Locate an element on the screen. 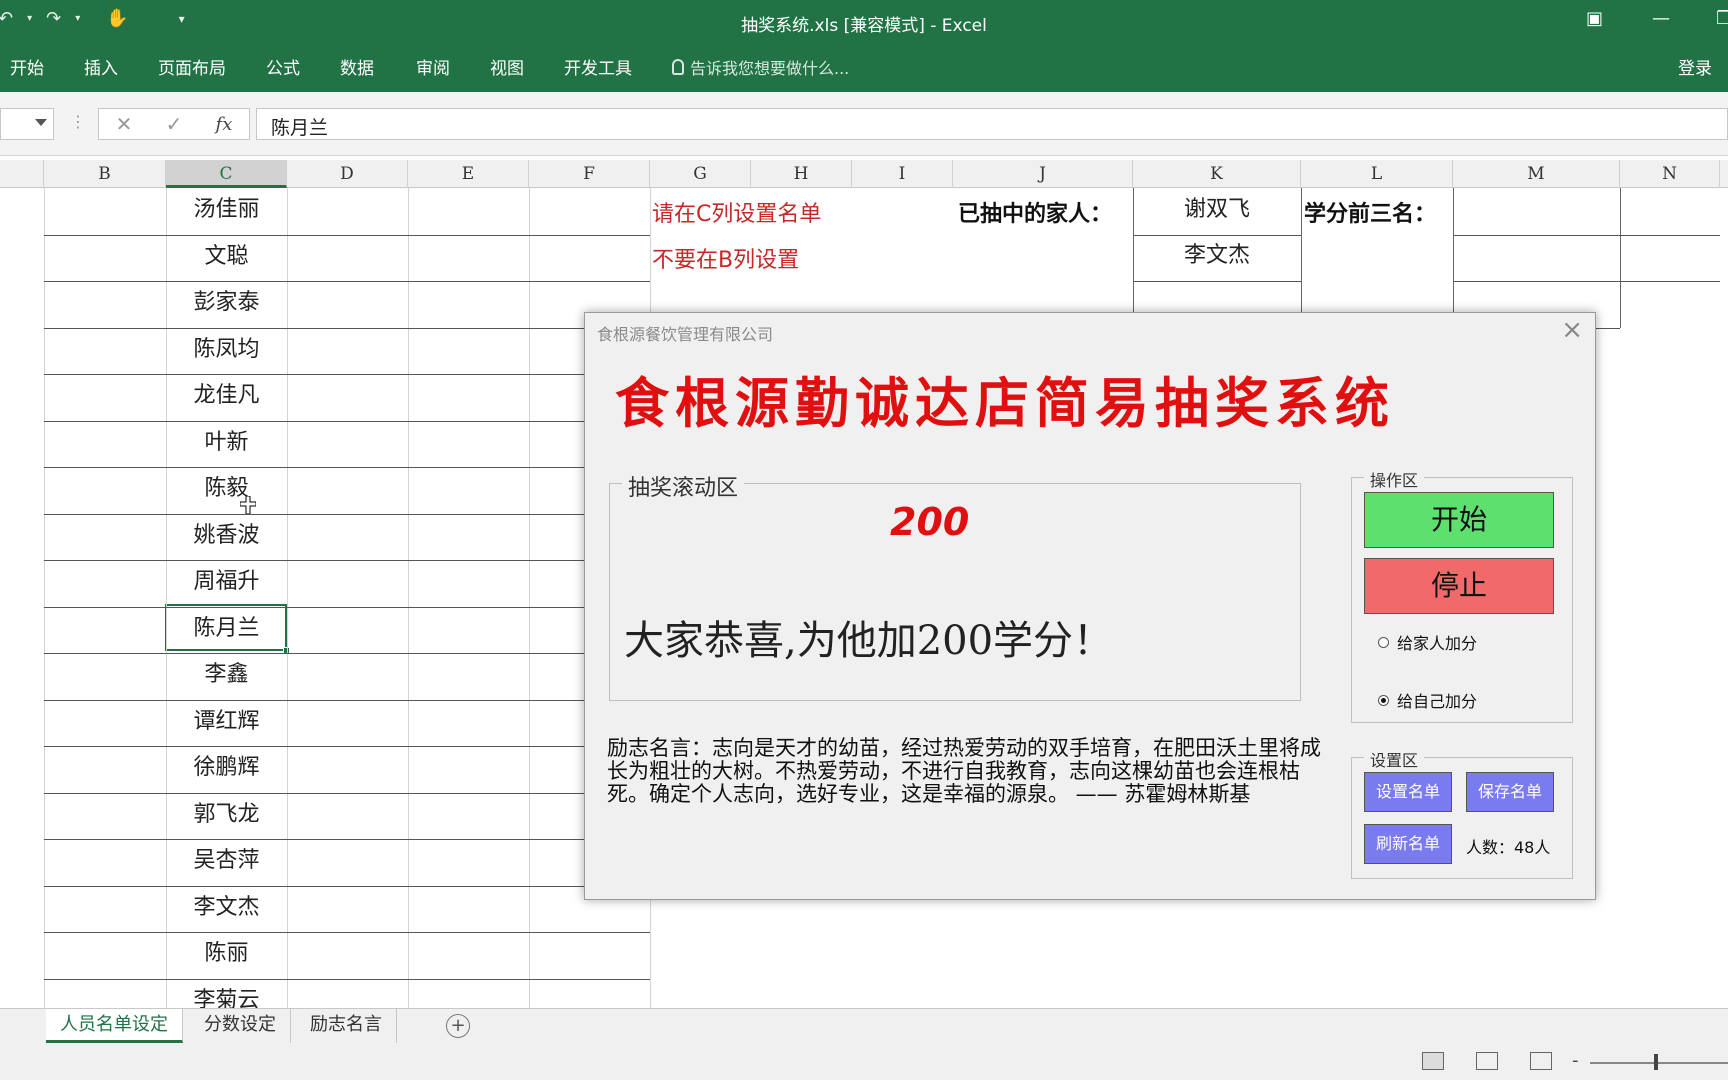 Image resolution: width=1728 pixels, height=1080 pixels. note-not-in-b: 不要在B列设置 is located at coordinates (726, 260).